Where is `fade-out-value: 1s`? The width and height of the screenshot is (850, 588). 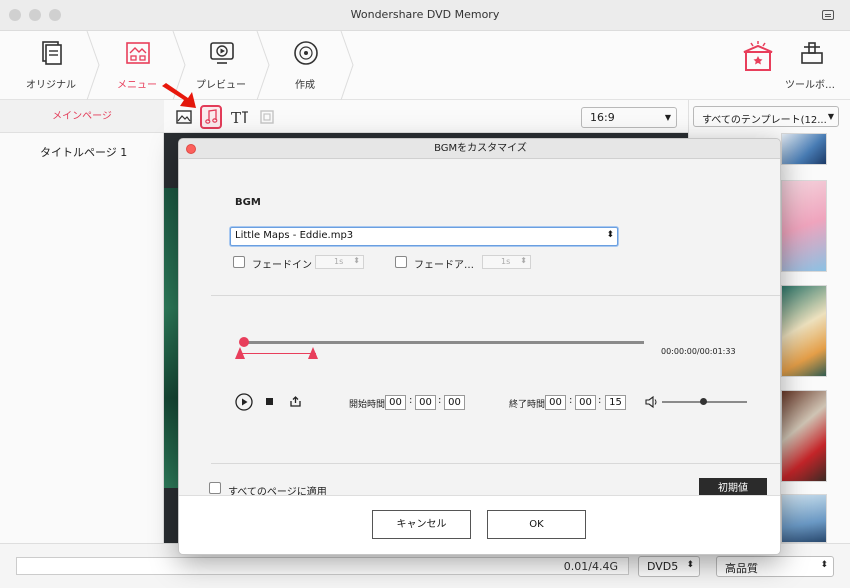
fade-out-value: 1s is located at coordinates (506, 261).